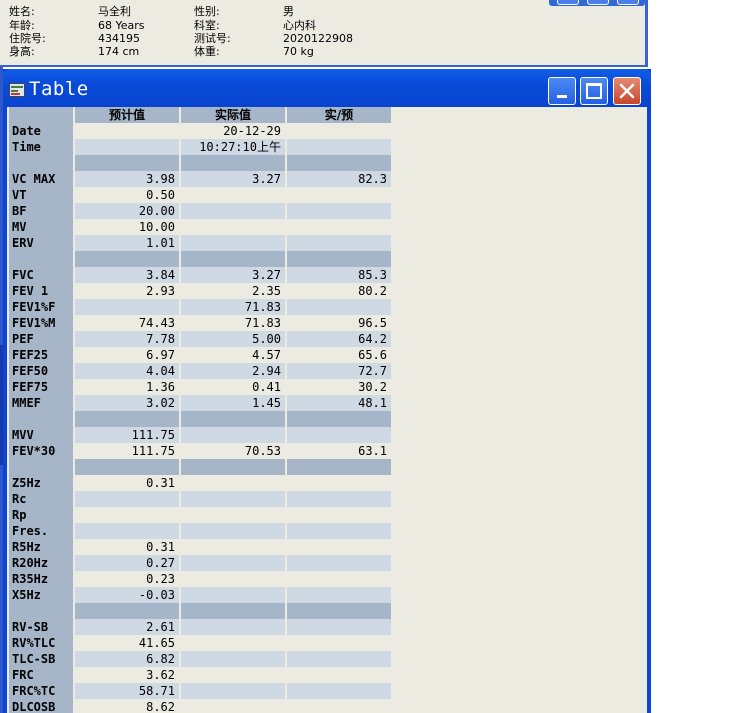 The image size is (731, 713). I want to click on ratio-value: 82.3, so click(338, 179).